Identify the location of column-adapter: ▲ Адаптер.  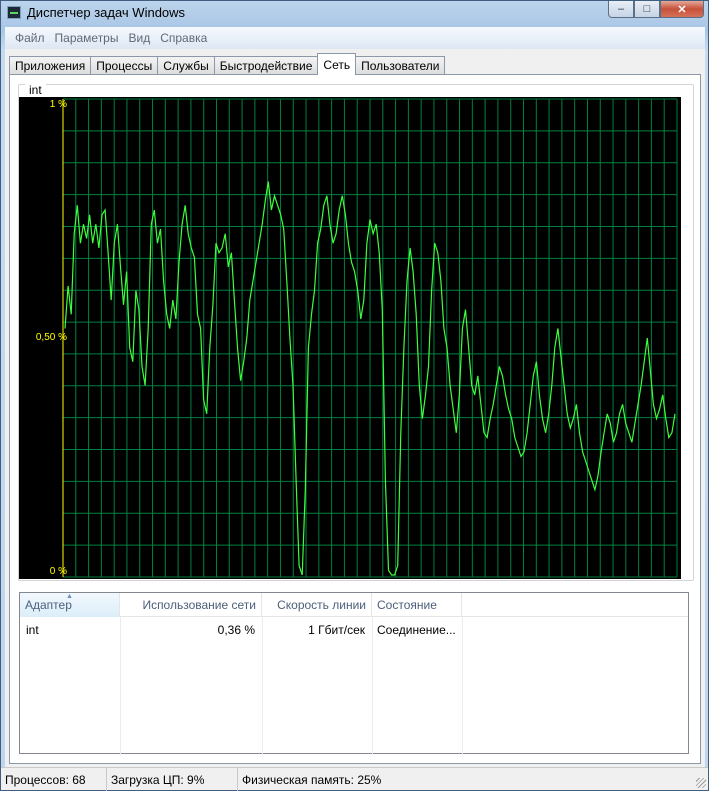
(70, 605).